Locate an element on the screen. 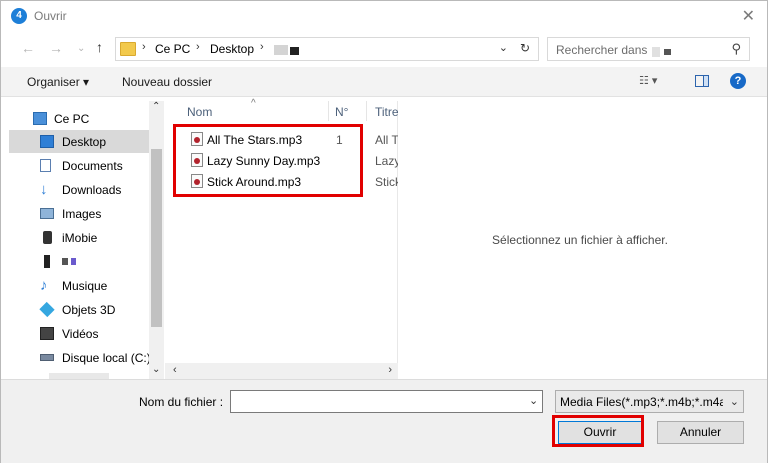  file-title: Lazy is located at coordinates (386, 161).